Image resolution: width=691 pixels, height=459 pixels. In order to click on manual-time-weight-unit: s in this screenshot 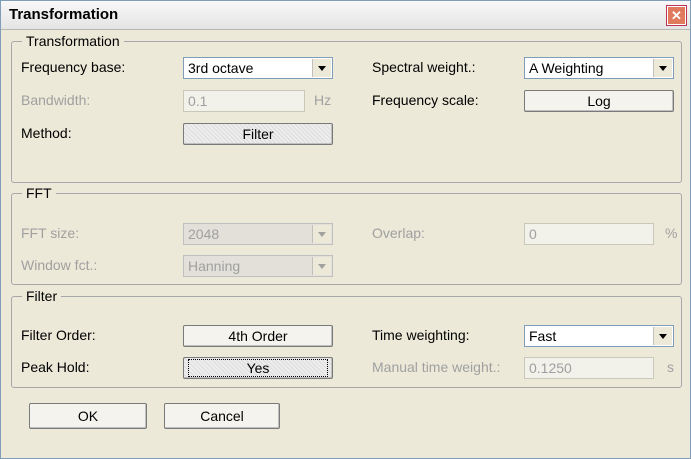, I will do `click(670, 367)`.